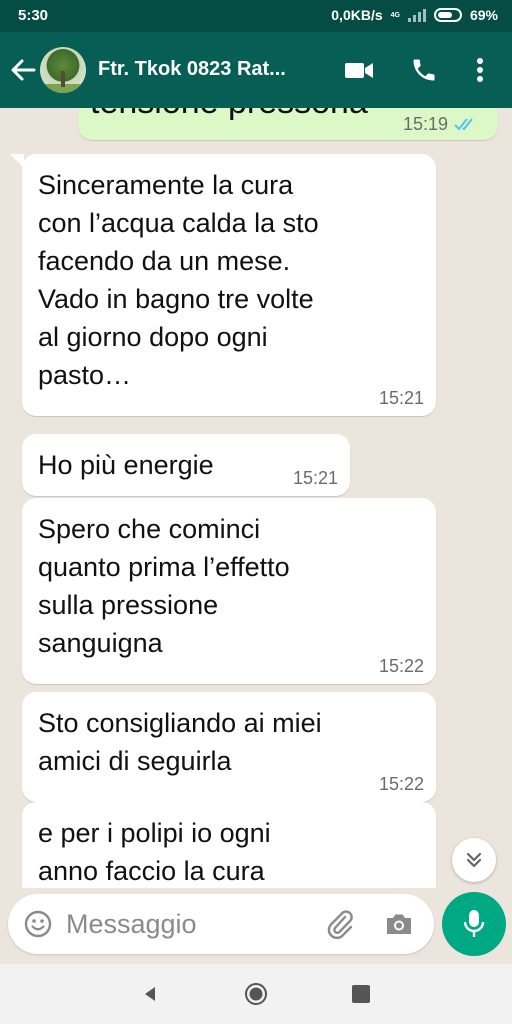  What do you see at coordinates (340, 924) in the screenshot?
I see `attachment-icon` at bounding box center [340, 924].